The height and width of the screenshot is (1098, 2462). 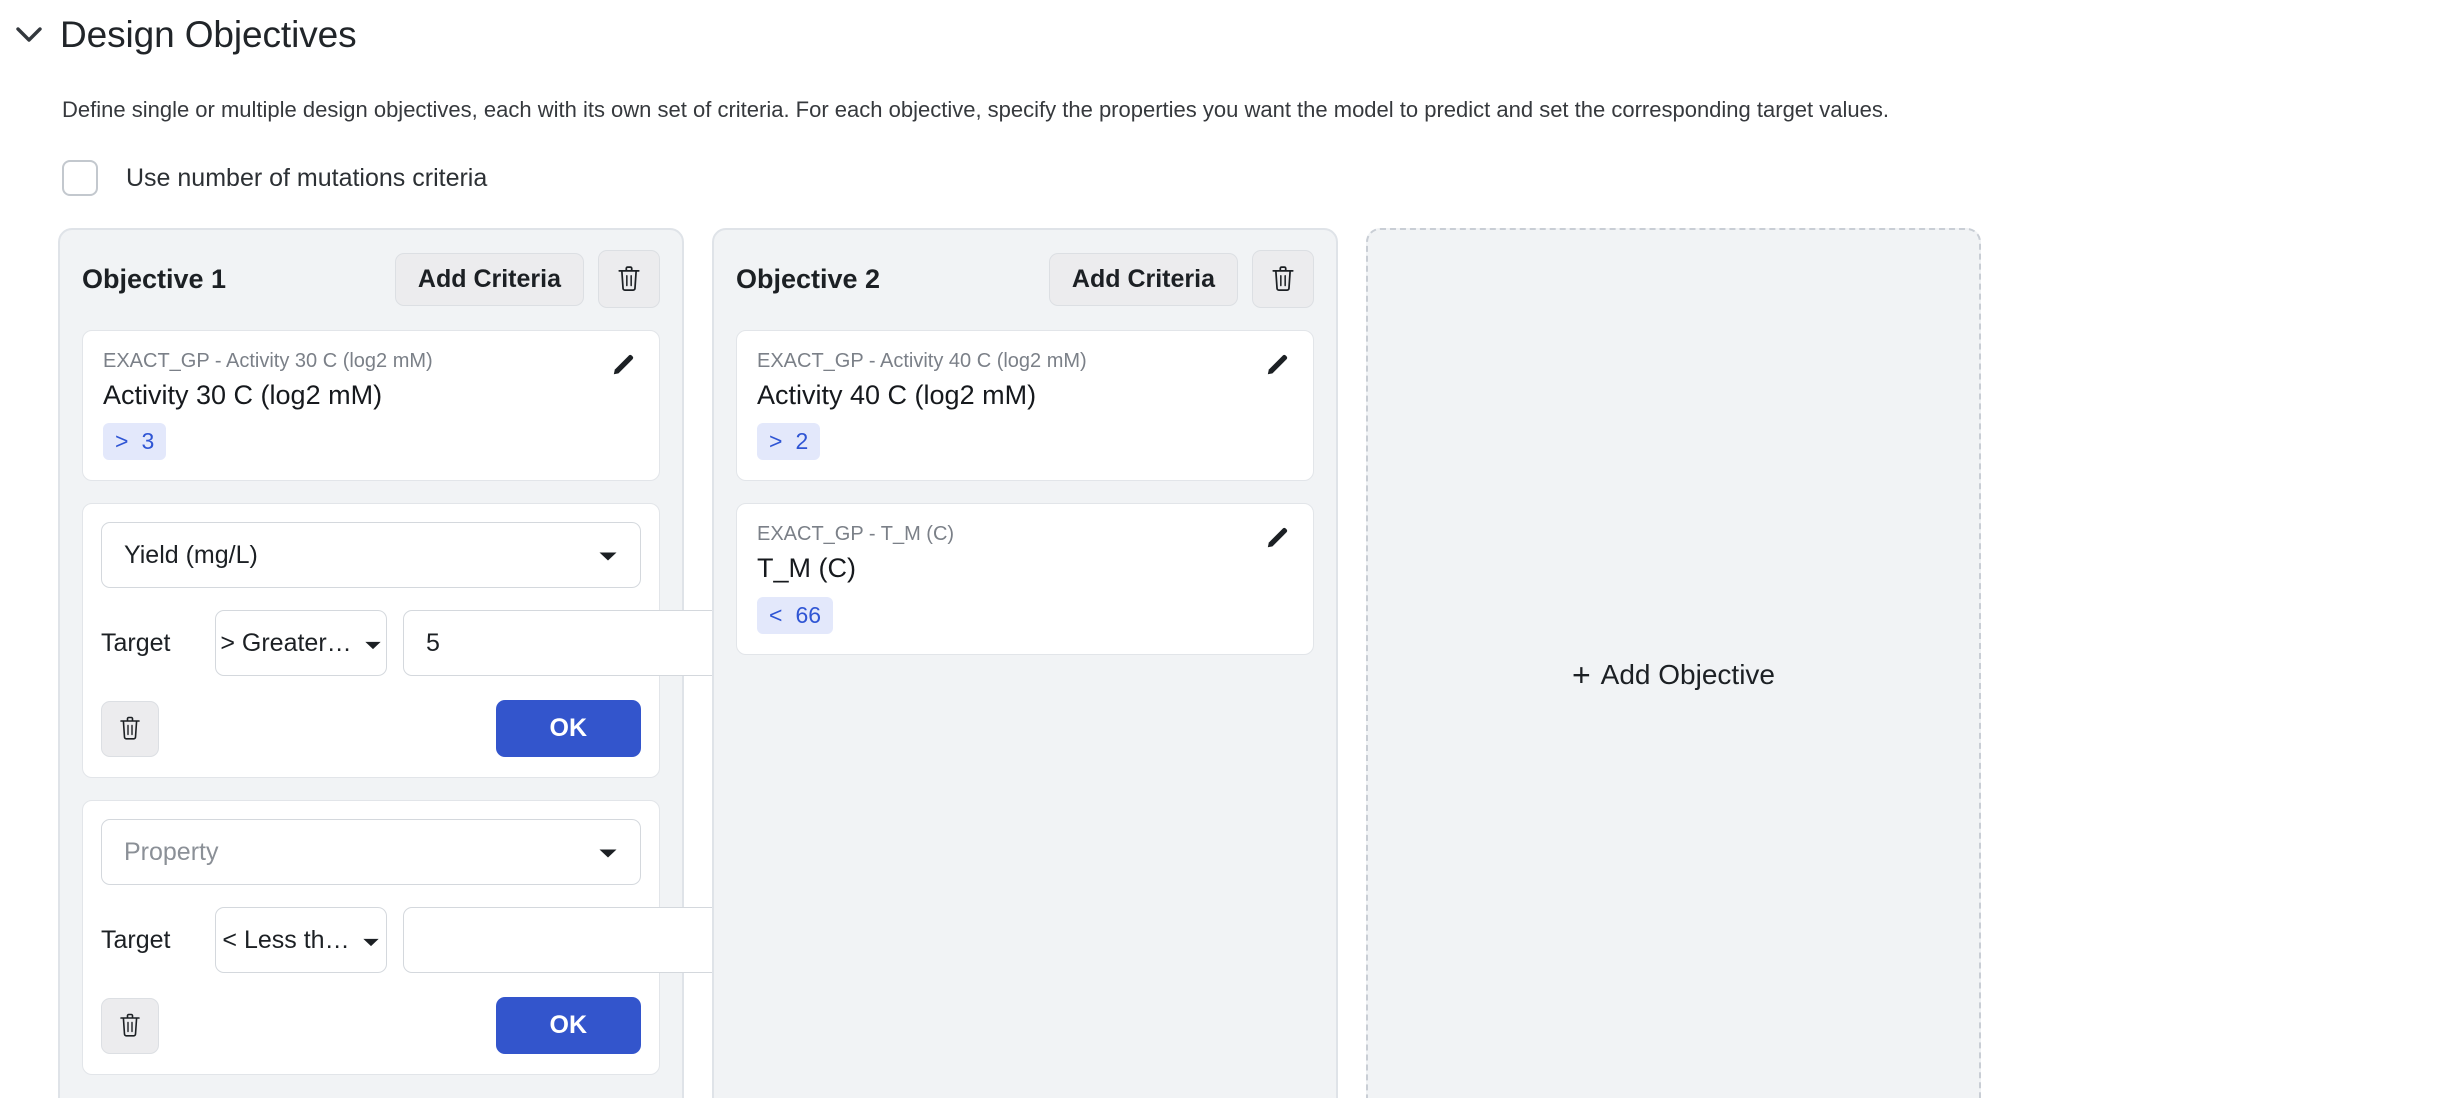 What do you see at coordinates (1581, 674) in the screenshot?
I see `plus-icon: +` at bounding box center [1581, 674].